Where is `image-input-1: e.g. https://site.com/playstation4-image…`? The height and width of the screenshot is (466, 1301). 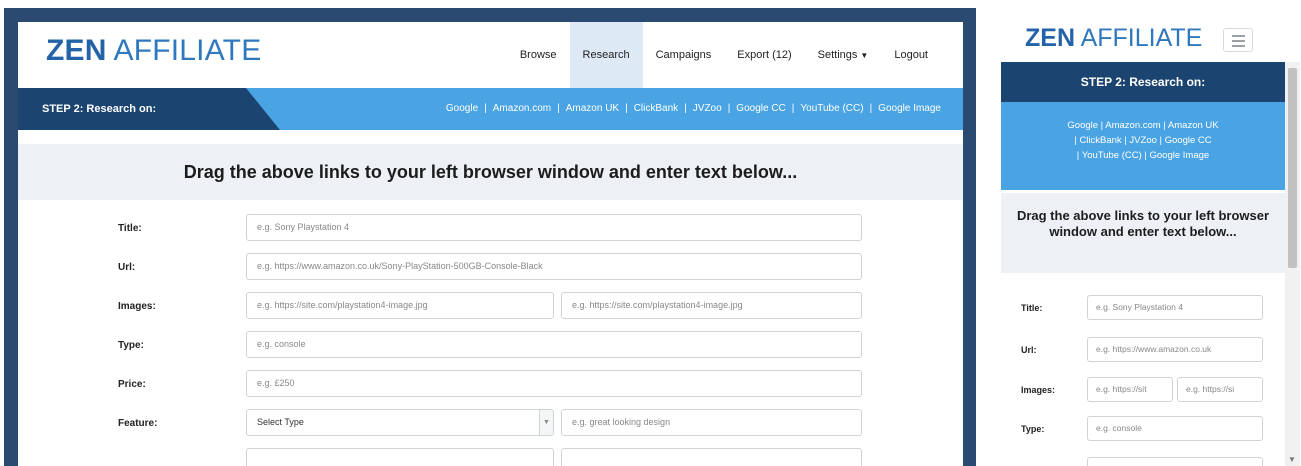 image-input-1: e.g. https://site.com/playstation4-image… is located at coordinates (400, 305).